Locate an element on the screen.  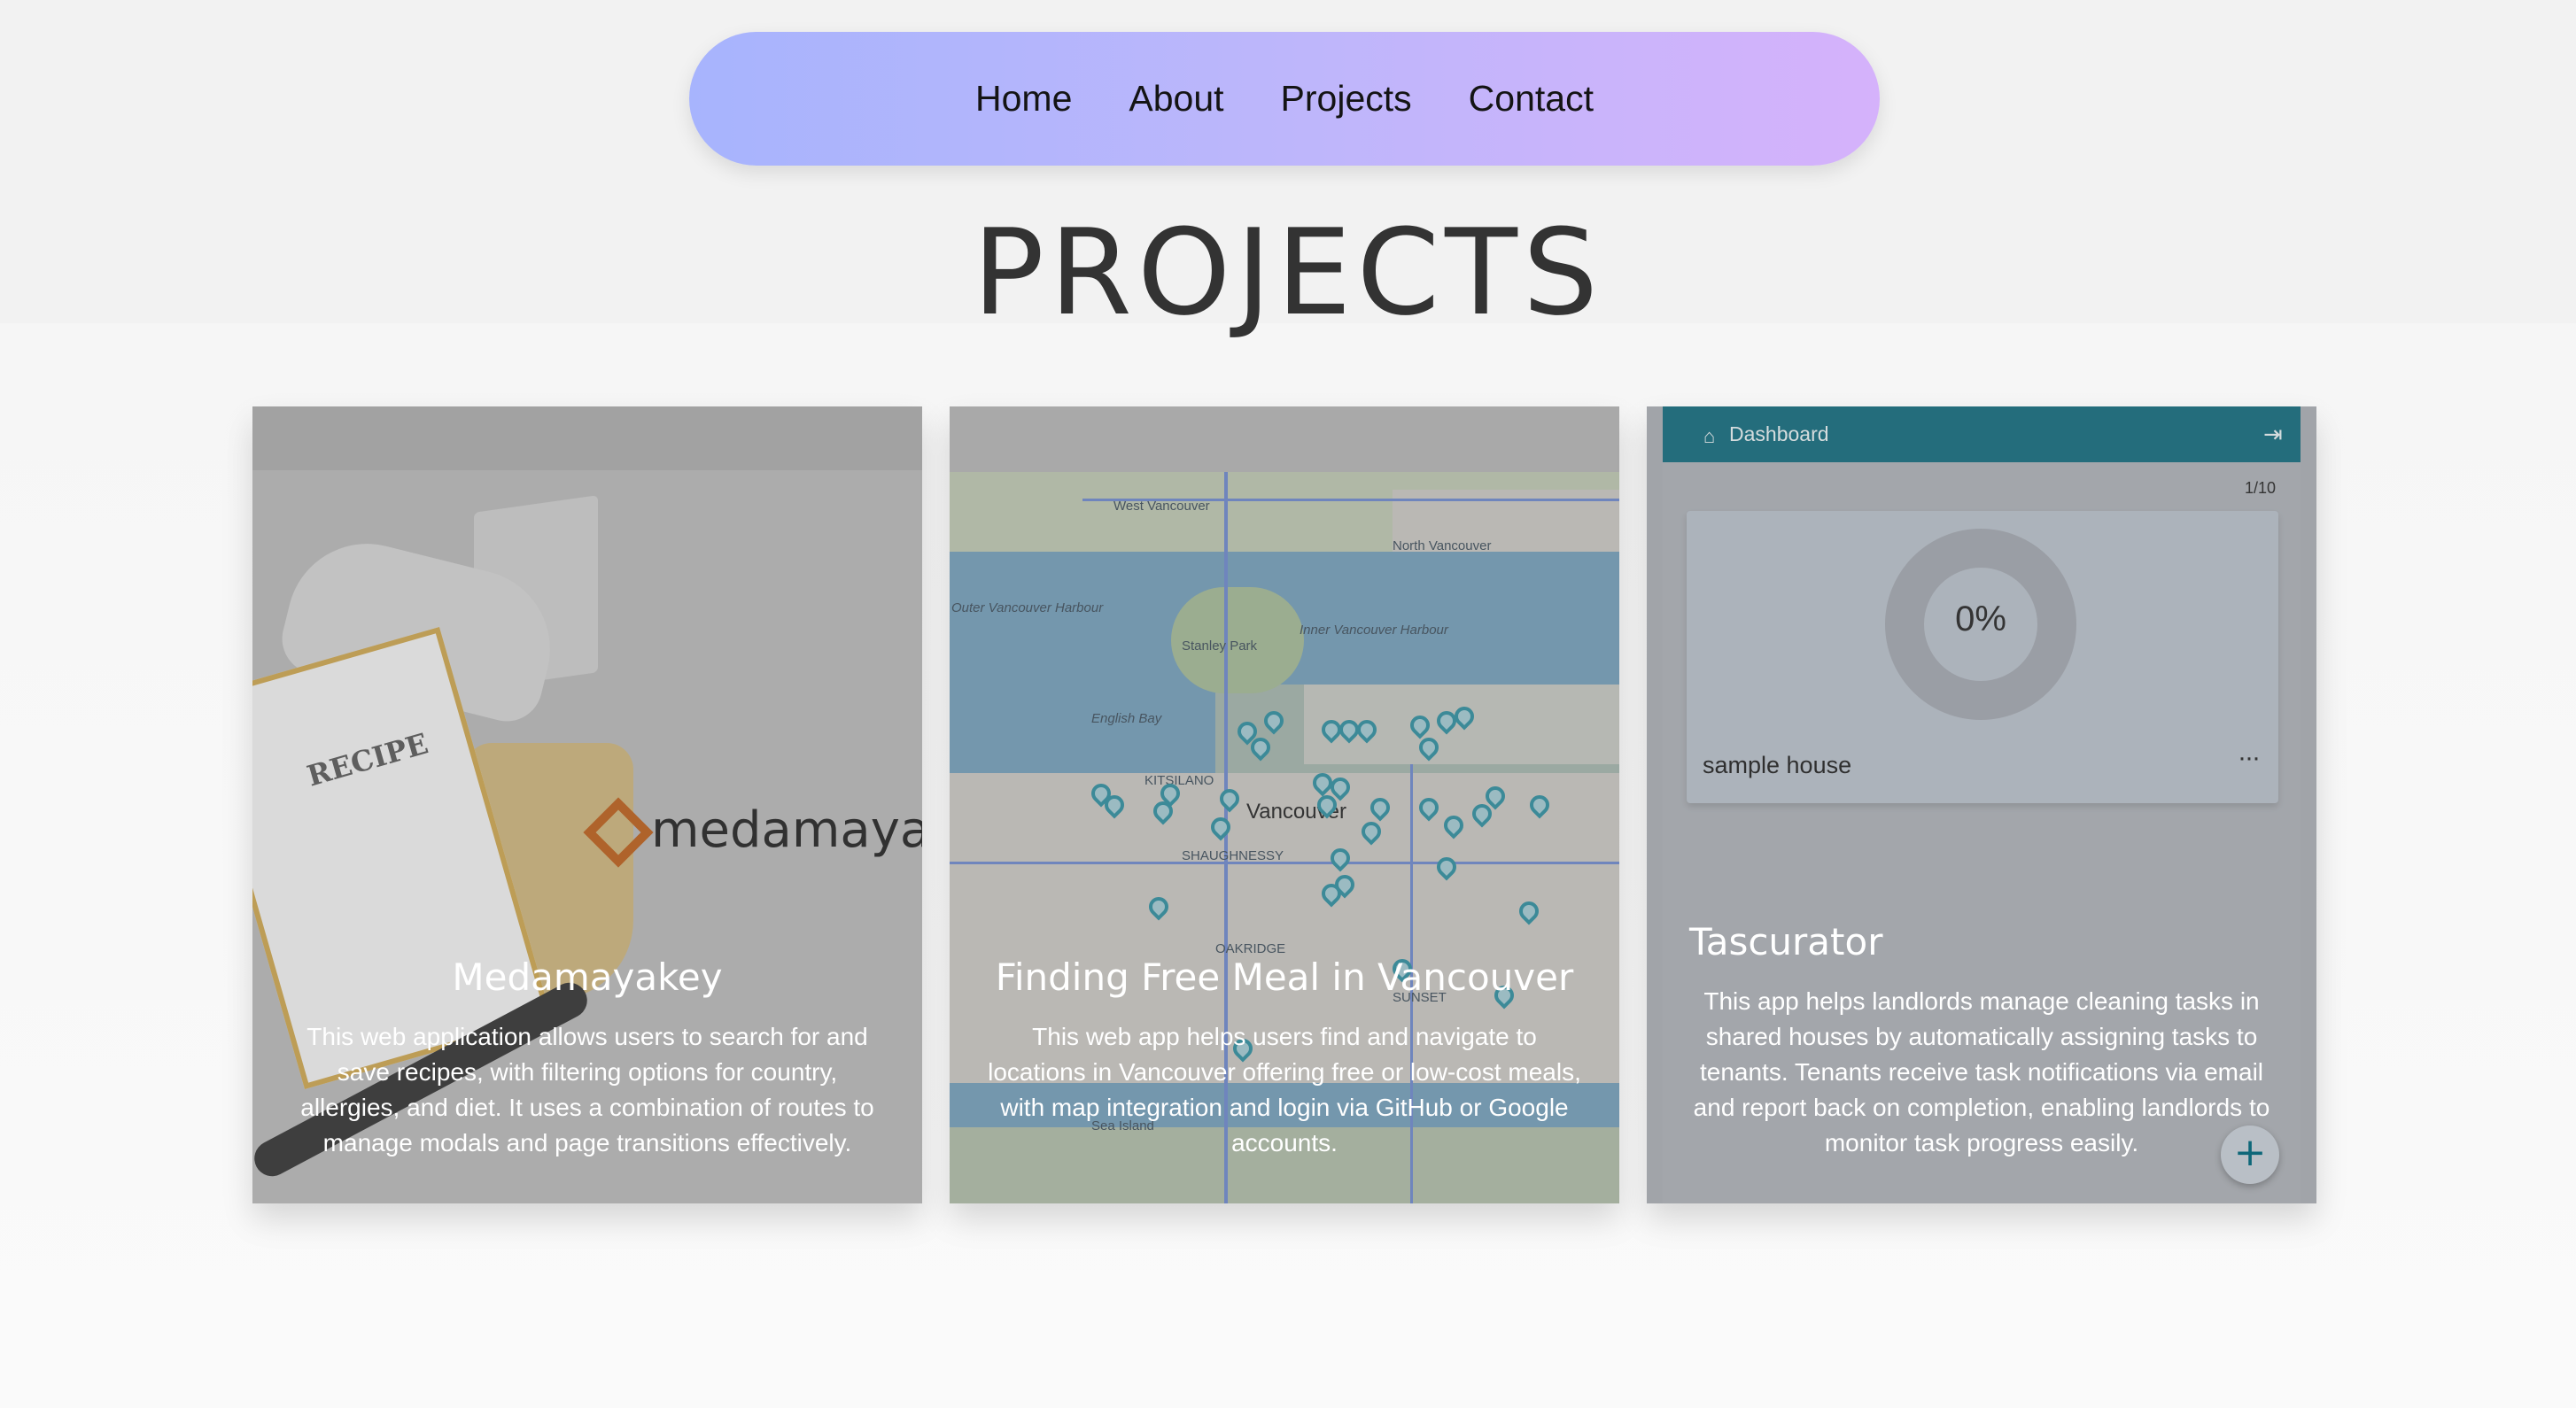
project-title: Medamayakey is located at coordinates (587, 977).